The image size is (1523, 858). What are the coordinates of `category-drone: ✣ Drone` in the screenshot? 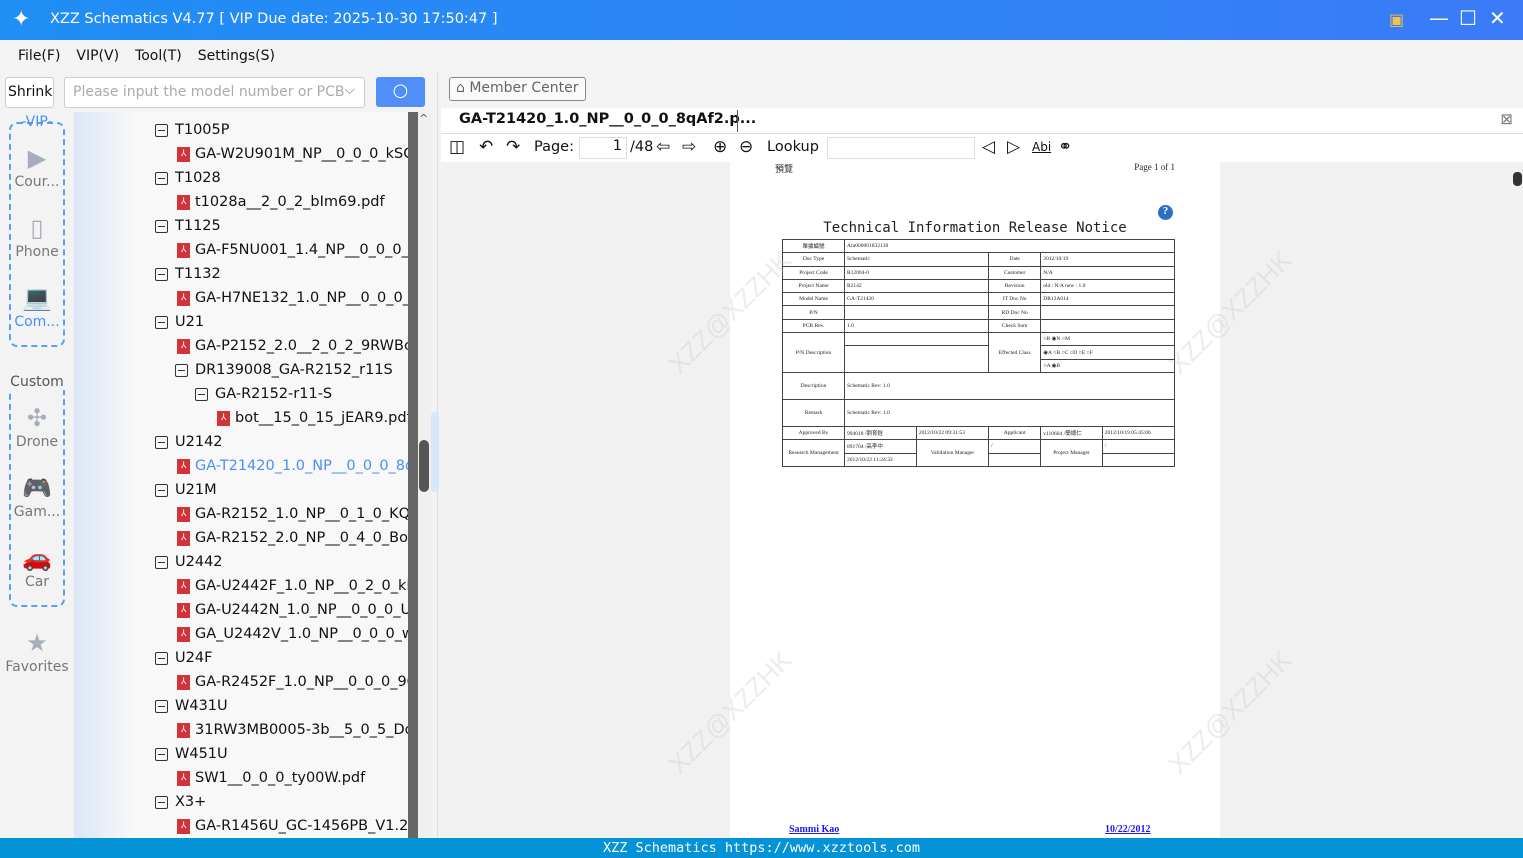 It's located at (37, 427).